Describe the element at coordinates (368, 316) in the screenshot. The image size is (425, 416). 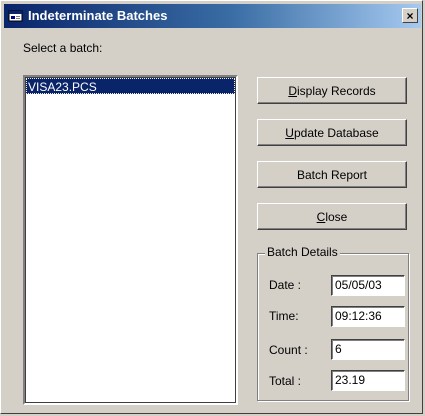
I see `time-field: 09:12:36` at that location.